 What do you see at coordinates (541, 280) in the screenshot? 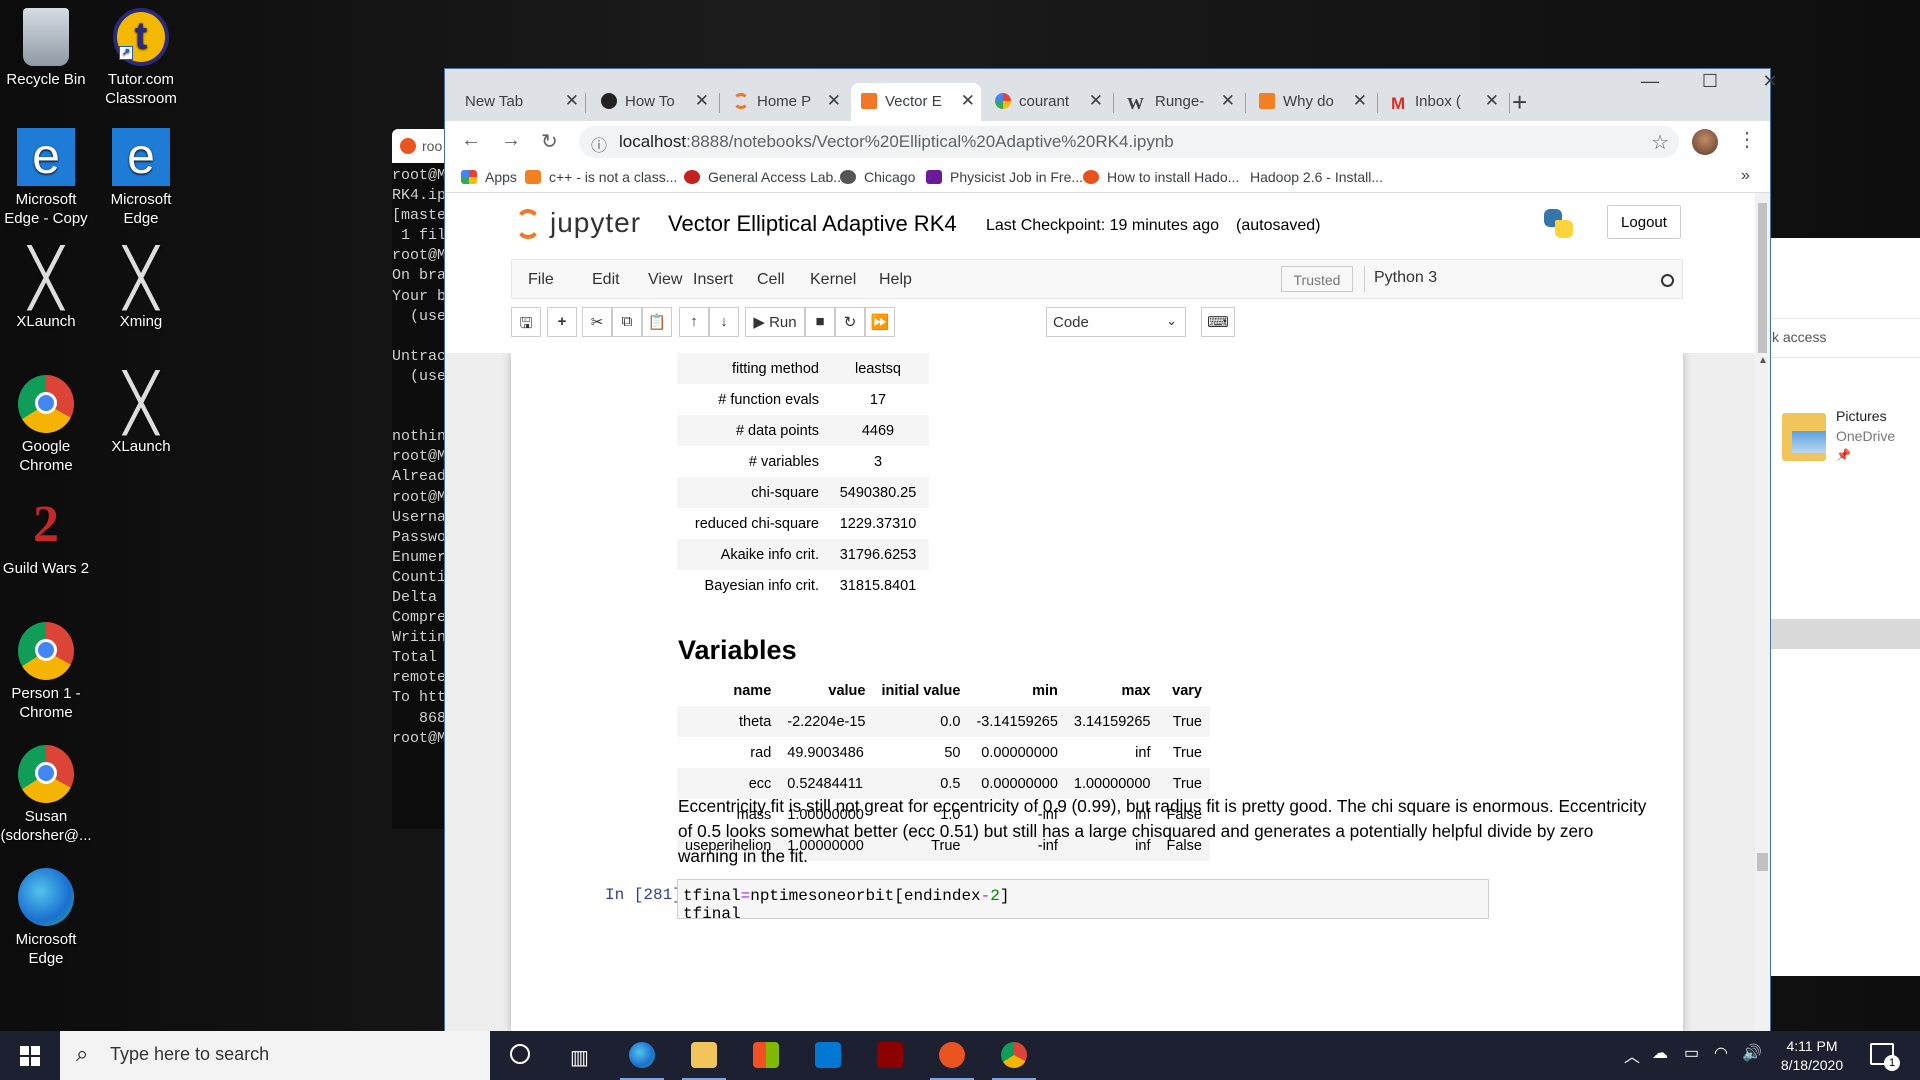
I see `menu-file: File` at bounding box center [541, 280].